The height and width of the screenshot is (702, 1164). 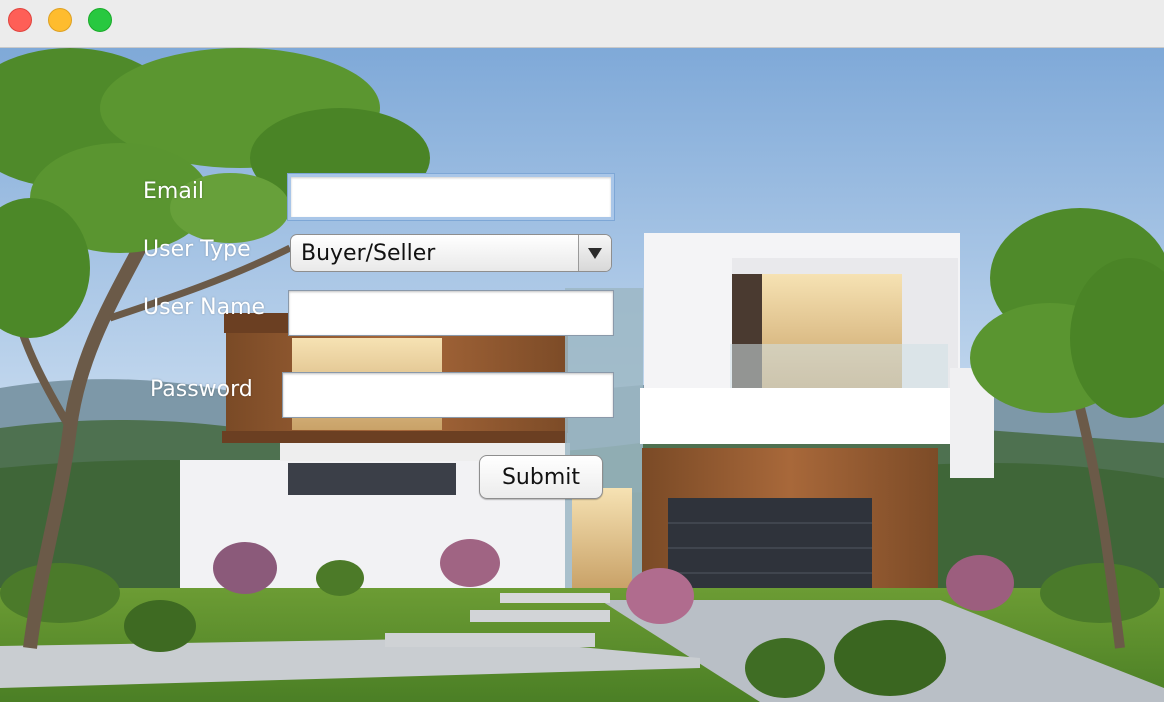 What do you see at coordinates (451, 197) in the screenshot?
I see `email-field` at bounding box center [451, 197].